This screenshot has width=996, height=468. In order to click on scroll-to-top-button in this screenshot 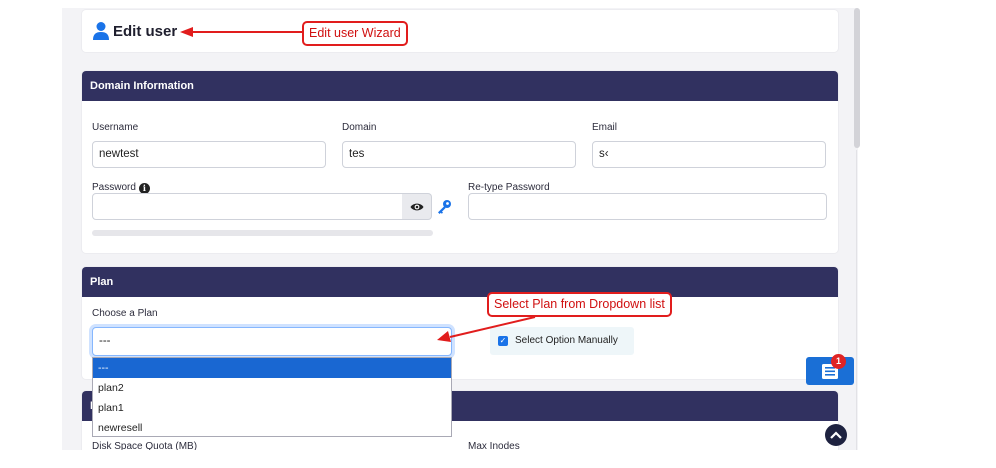, I will do `click(836, 435)`.